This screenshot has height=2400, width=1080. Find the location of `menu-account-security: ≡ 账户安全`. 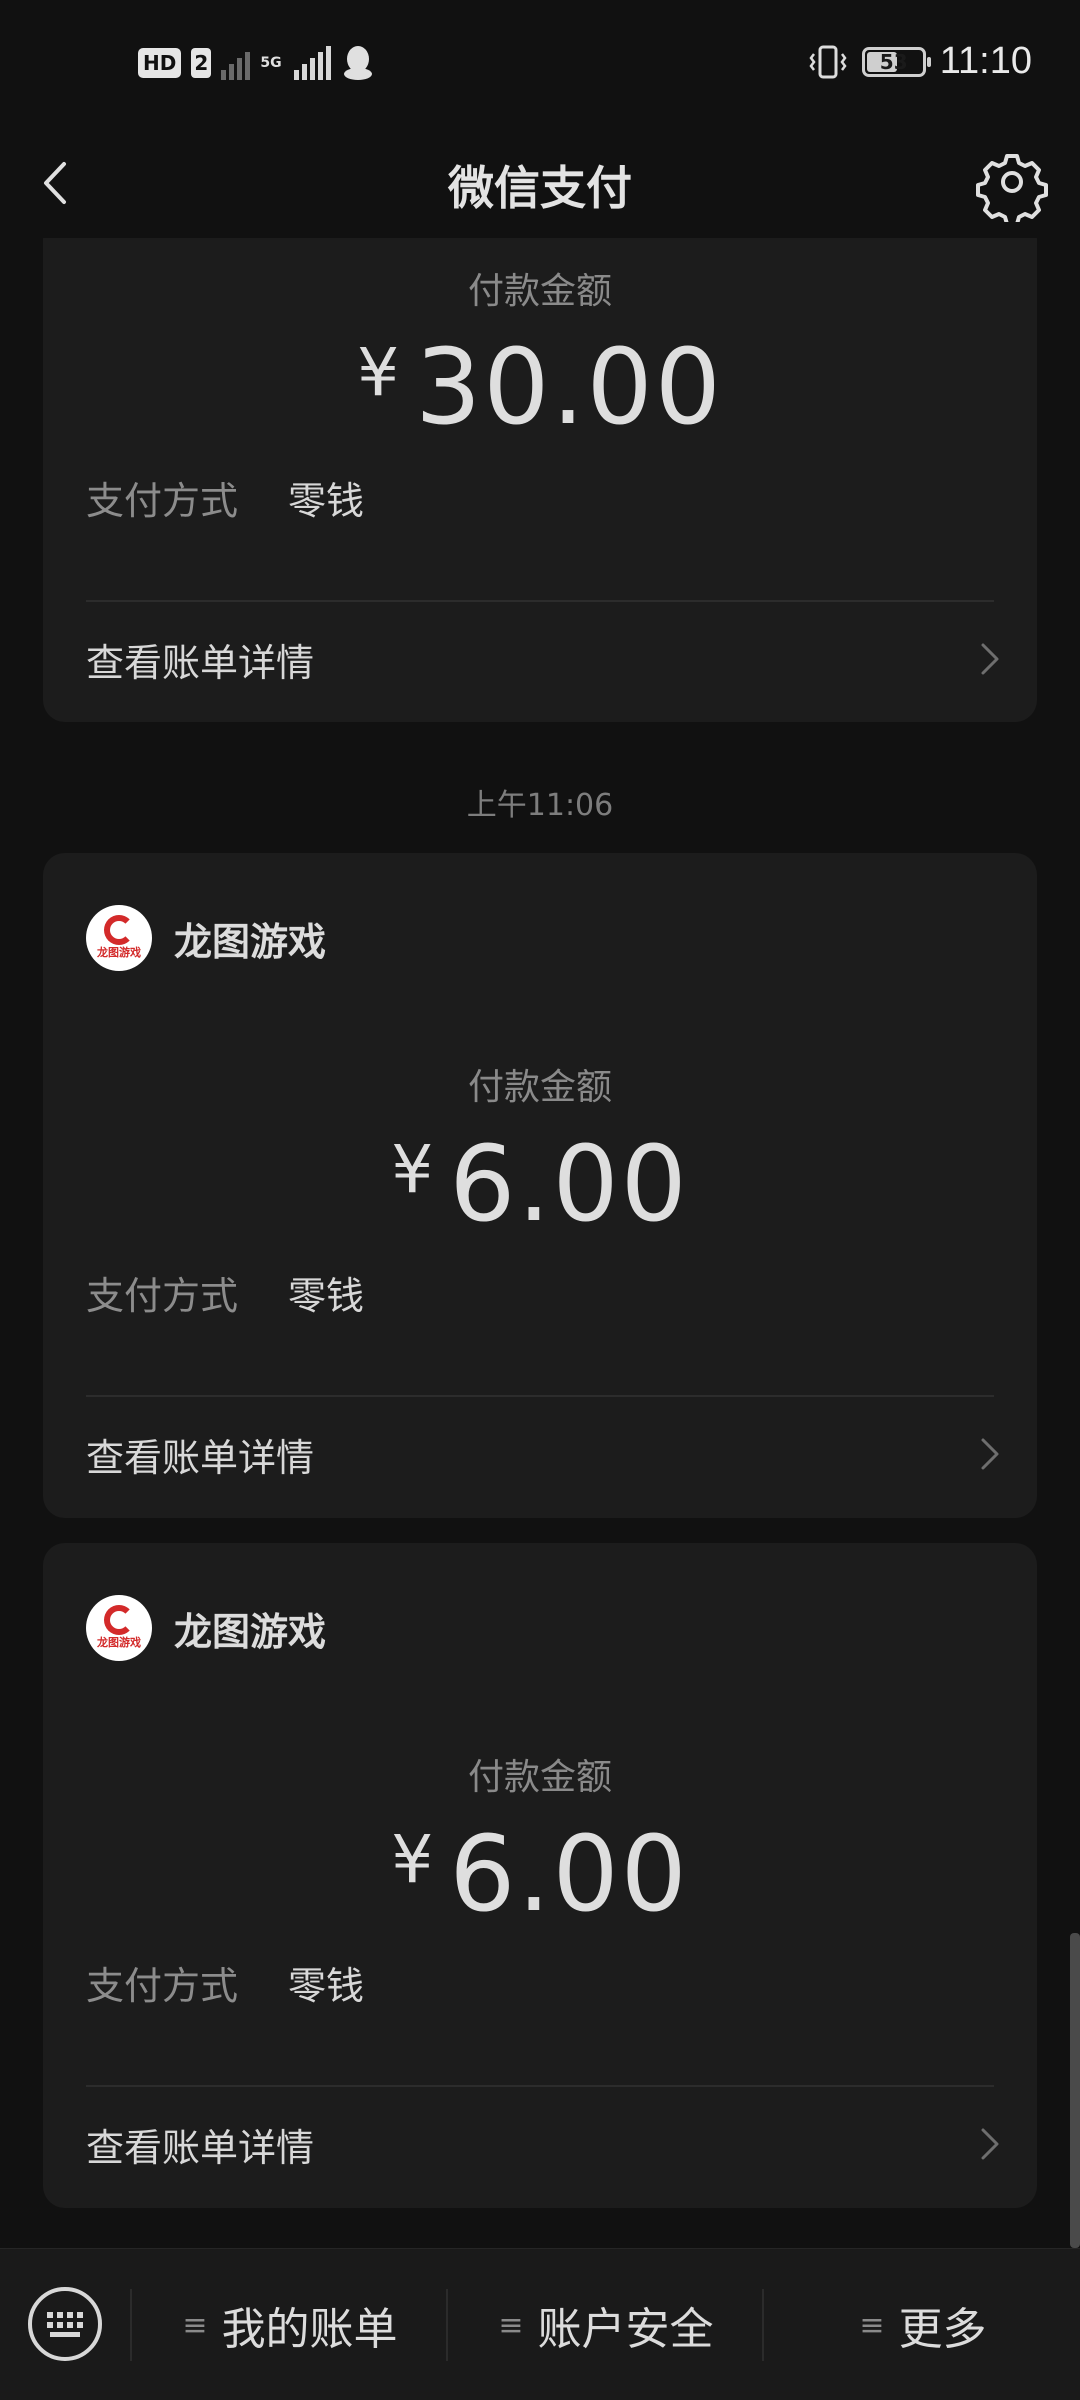

menu-account-security: ≡ 账户安全 is located at coordinates (606, 2324).